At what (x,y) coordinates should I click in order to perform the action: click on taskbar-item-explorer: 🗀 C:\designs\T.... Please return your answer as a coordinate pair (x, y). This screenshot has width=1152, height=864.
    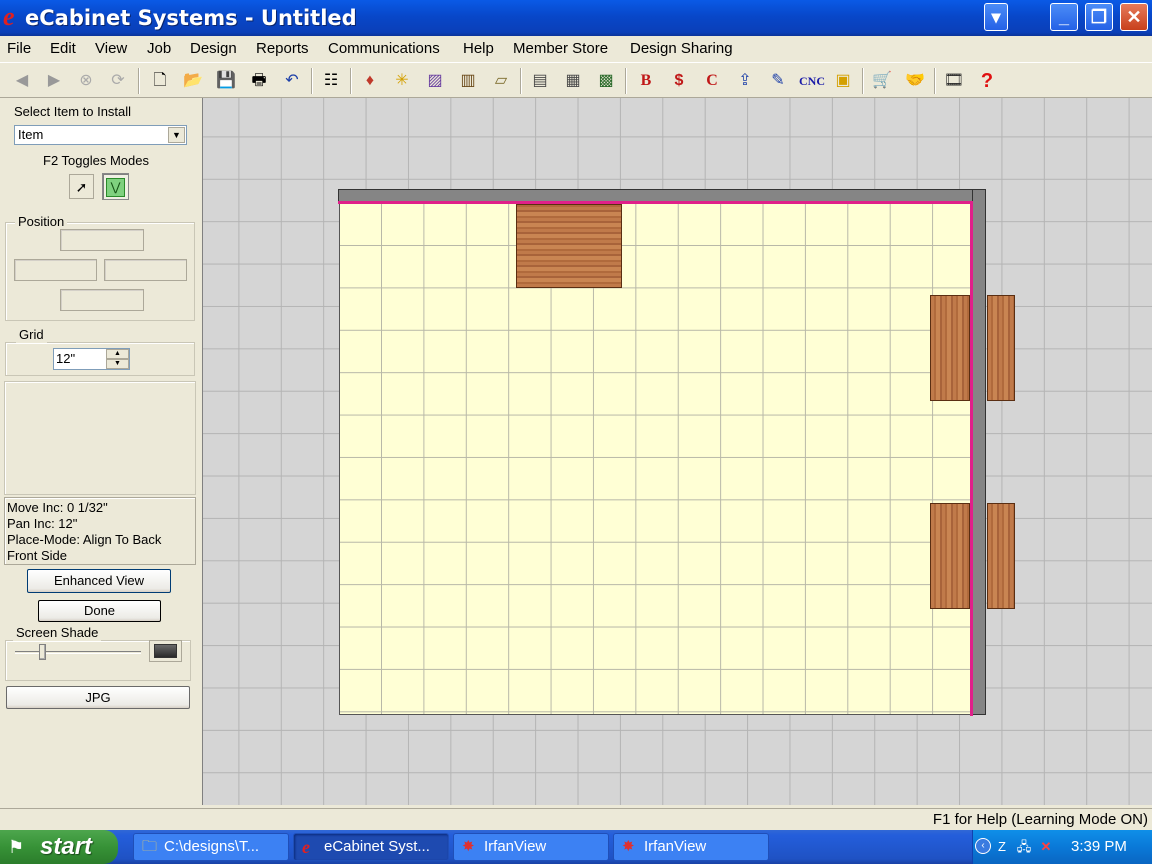
    Looking at the image, I should click on (211, 847).